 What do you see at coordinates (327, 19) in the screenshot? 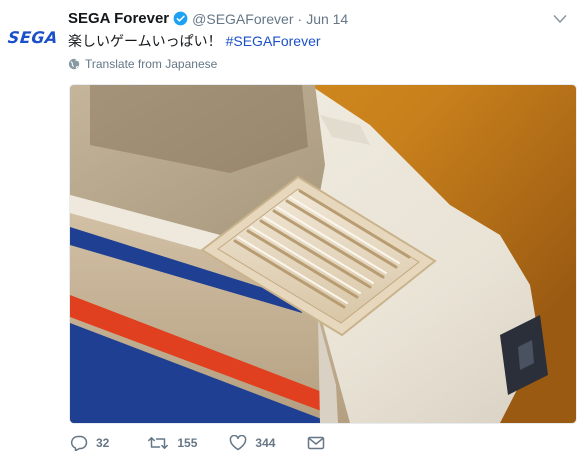
I see `tweet-date: Jun 14` at bounding box center [327, 19].